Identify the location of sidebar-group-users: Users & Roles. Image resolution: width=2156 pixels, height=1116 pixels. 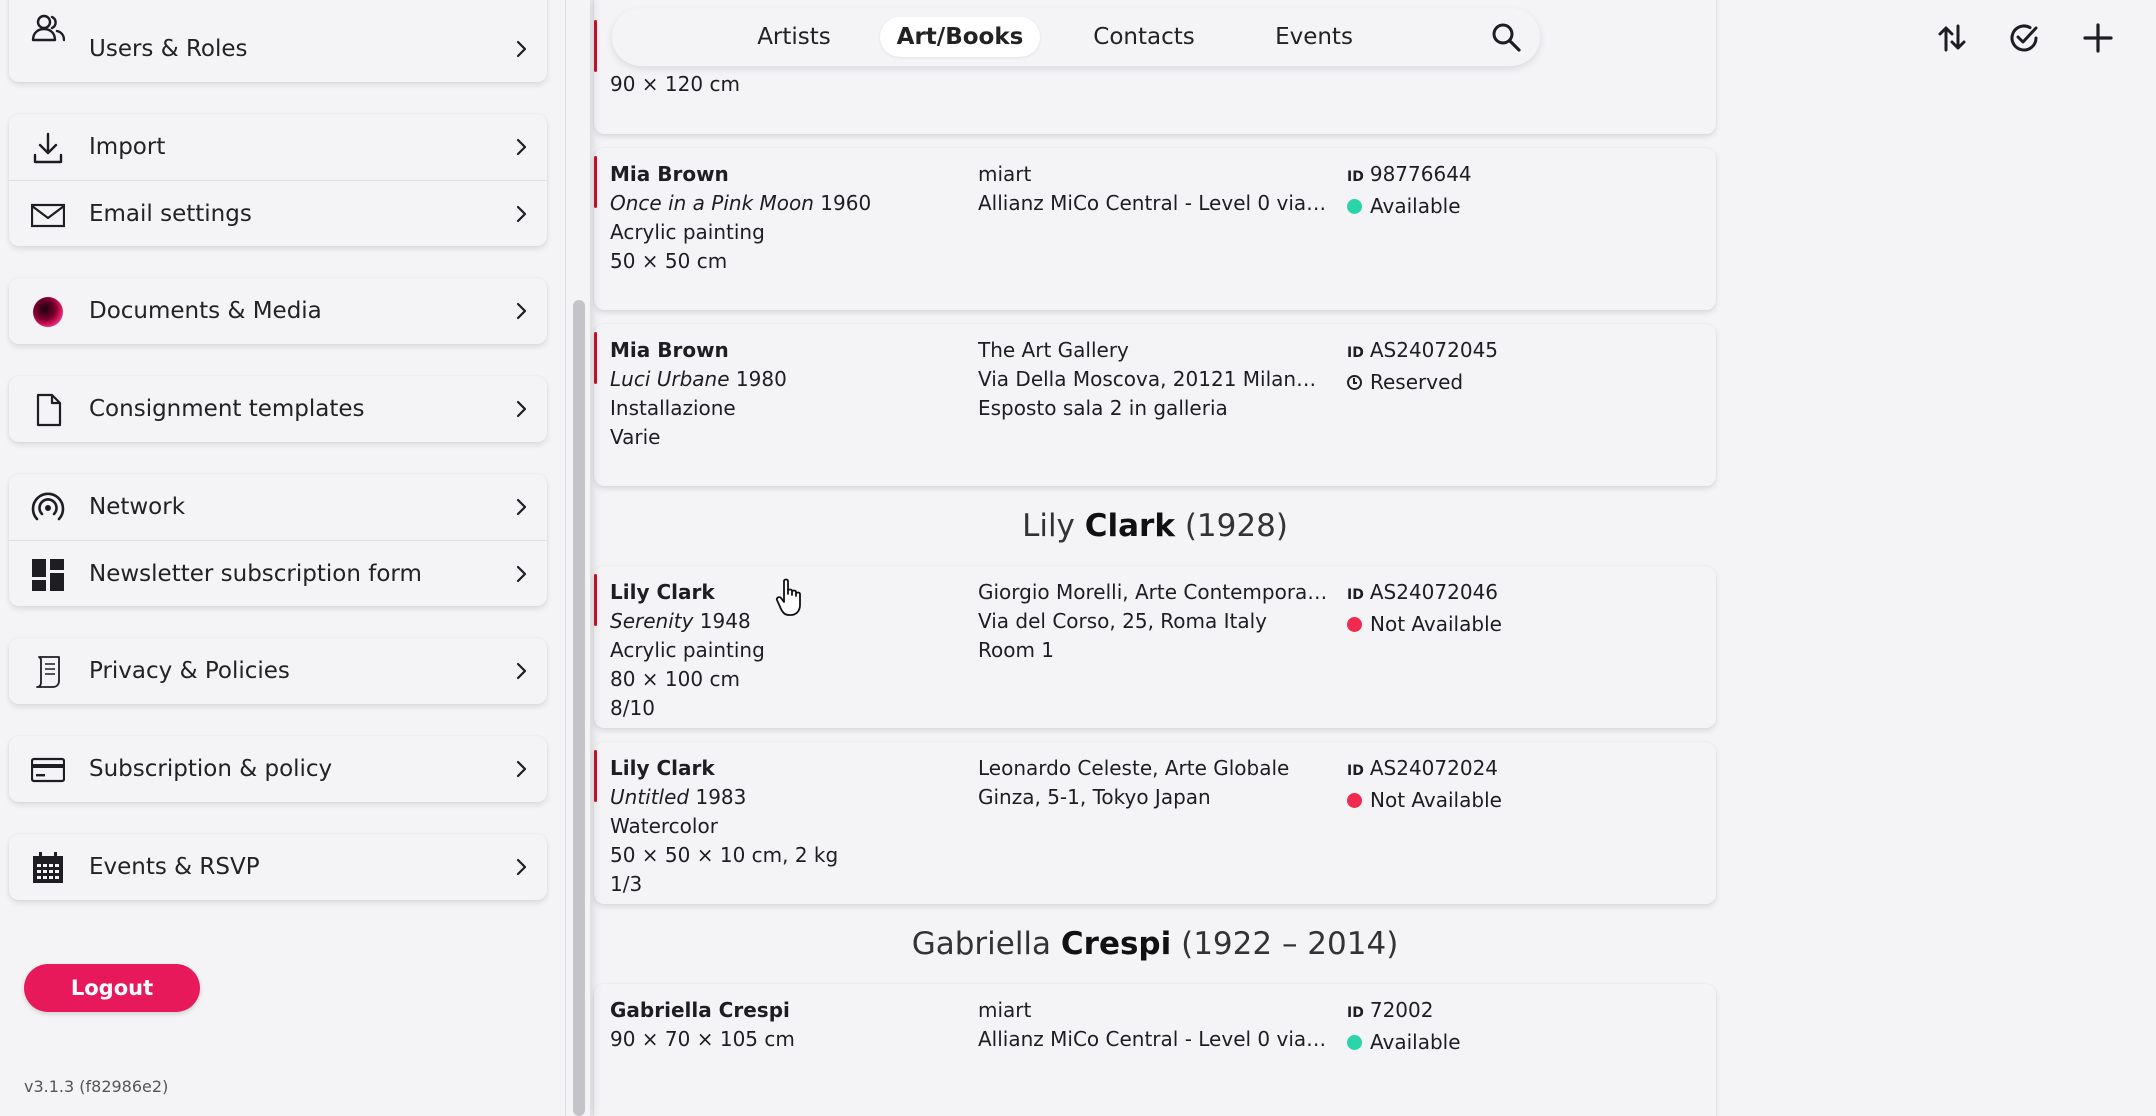
(278, 41).